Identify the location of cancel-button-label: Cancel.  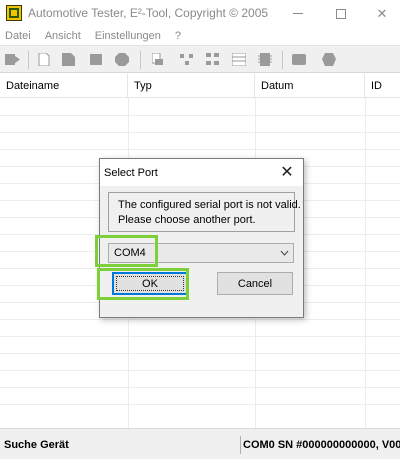
(255, 283).